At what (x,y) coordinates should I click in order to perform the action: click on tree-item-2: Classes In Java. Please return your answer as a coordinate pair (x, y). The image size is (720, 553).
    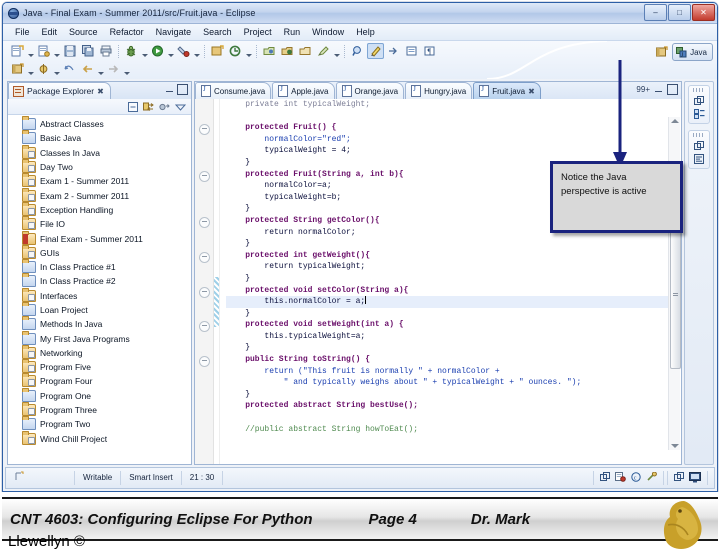
    Looking at the image, I should click on (99, 152).